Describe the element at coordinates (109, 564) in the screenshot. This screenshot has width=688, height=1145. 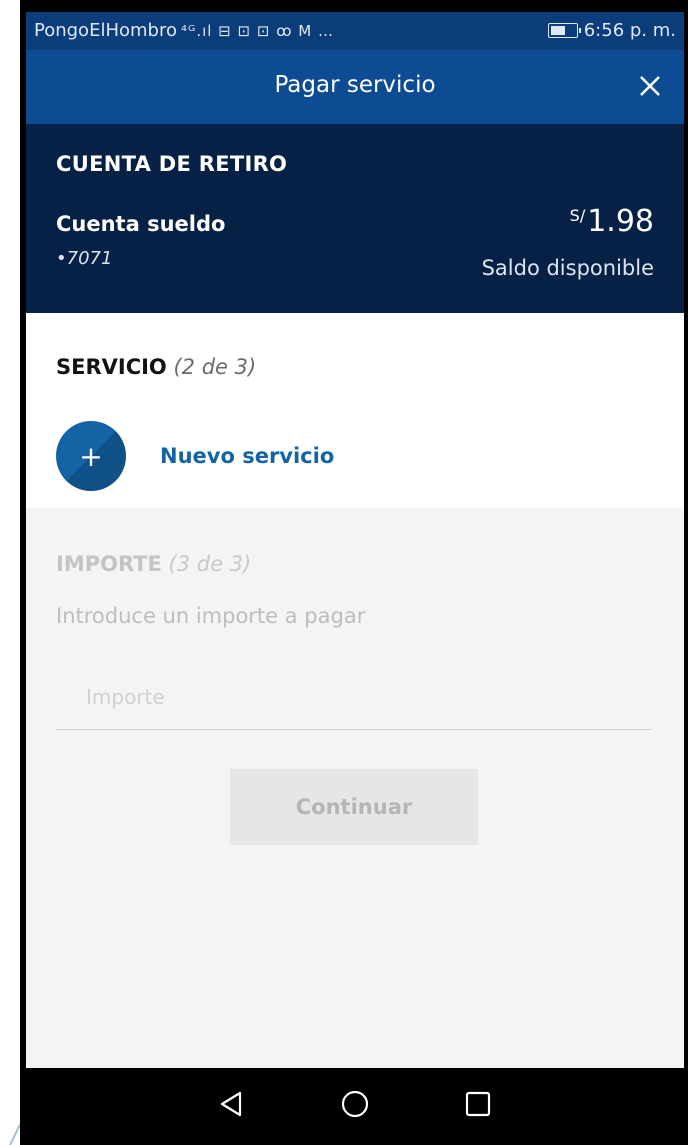
I see `amount-title: IMPORTE` at that location.